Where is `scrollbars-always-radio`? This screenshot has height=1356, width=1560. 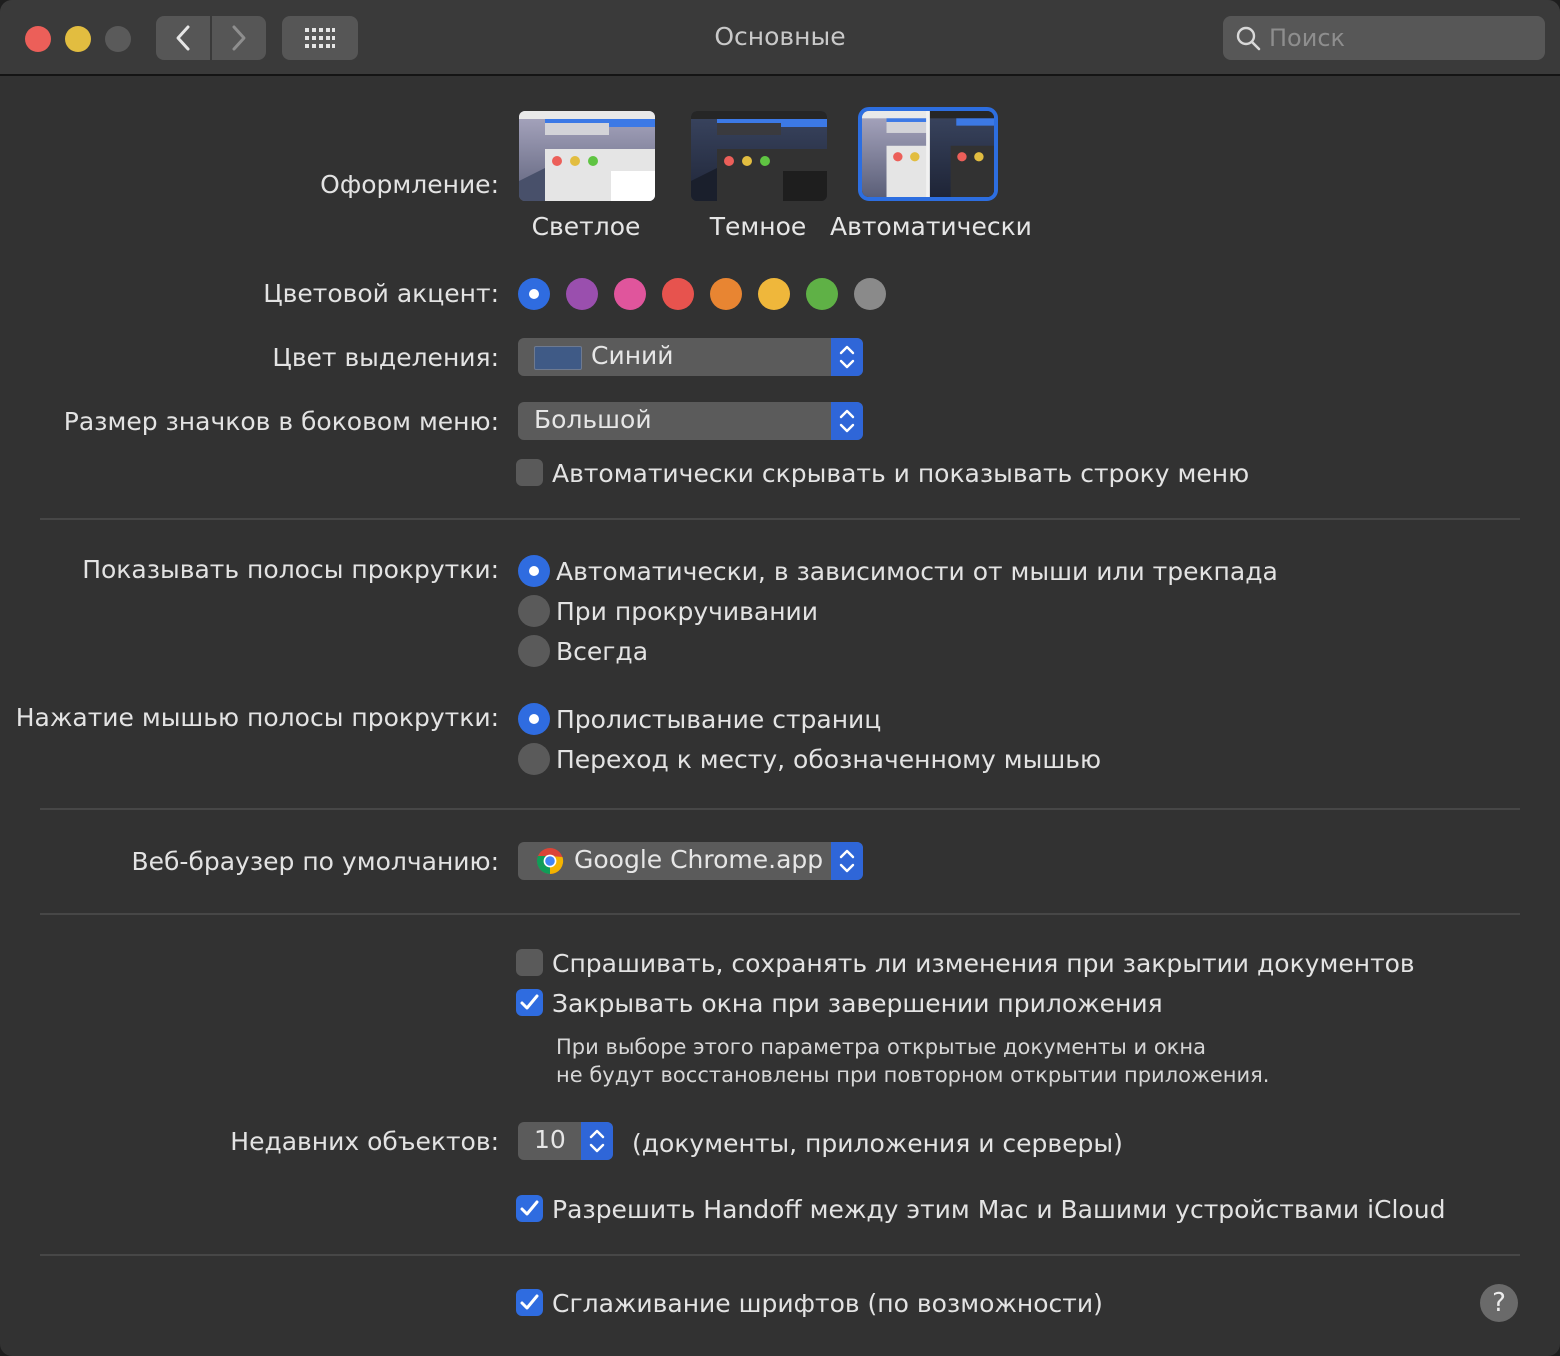
scrollbars-always-radio is located at coordinates (534, 651).